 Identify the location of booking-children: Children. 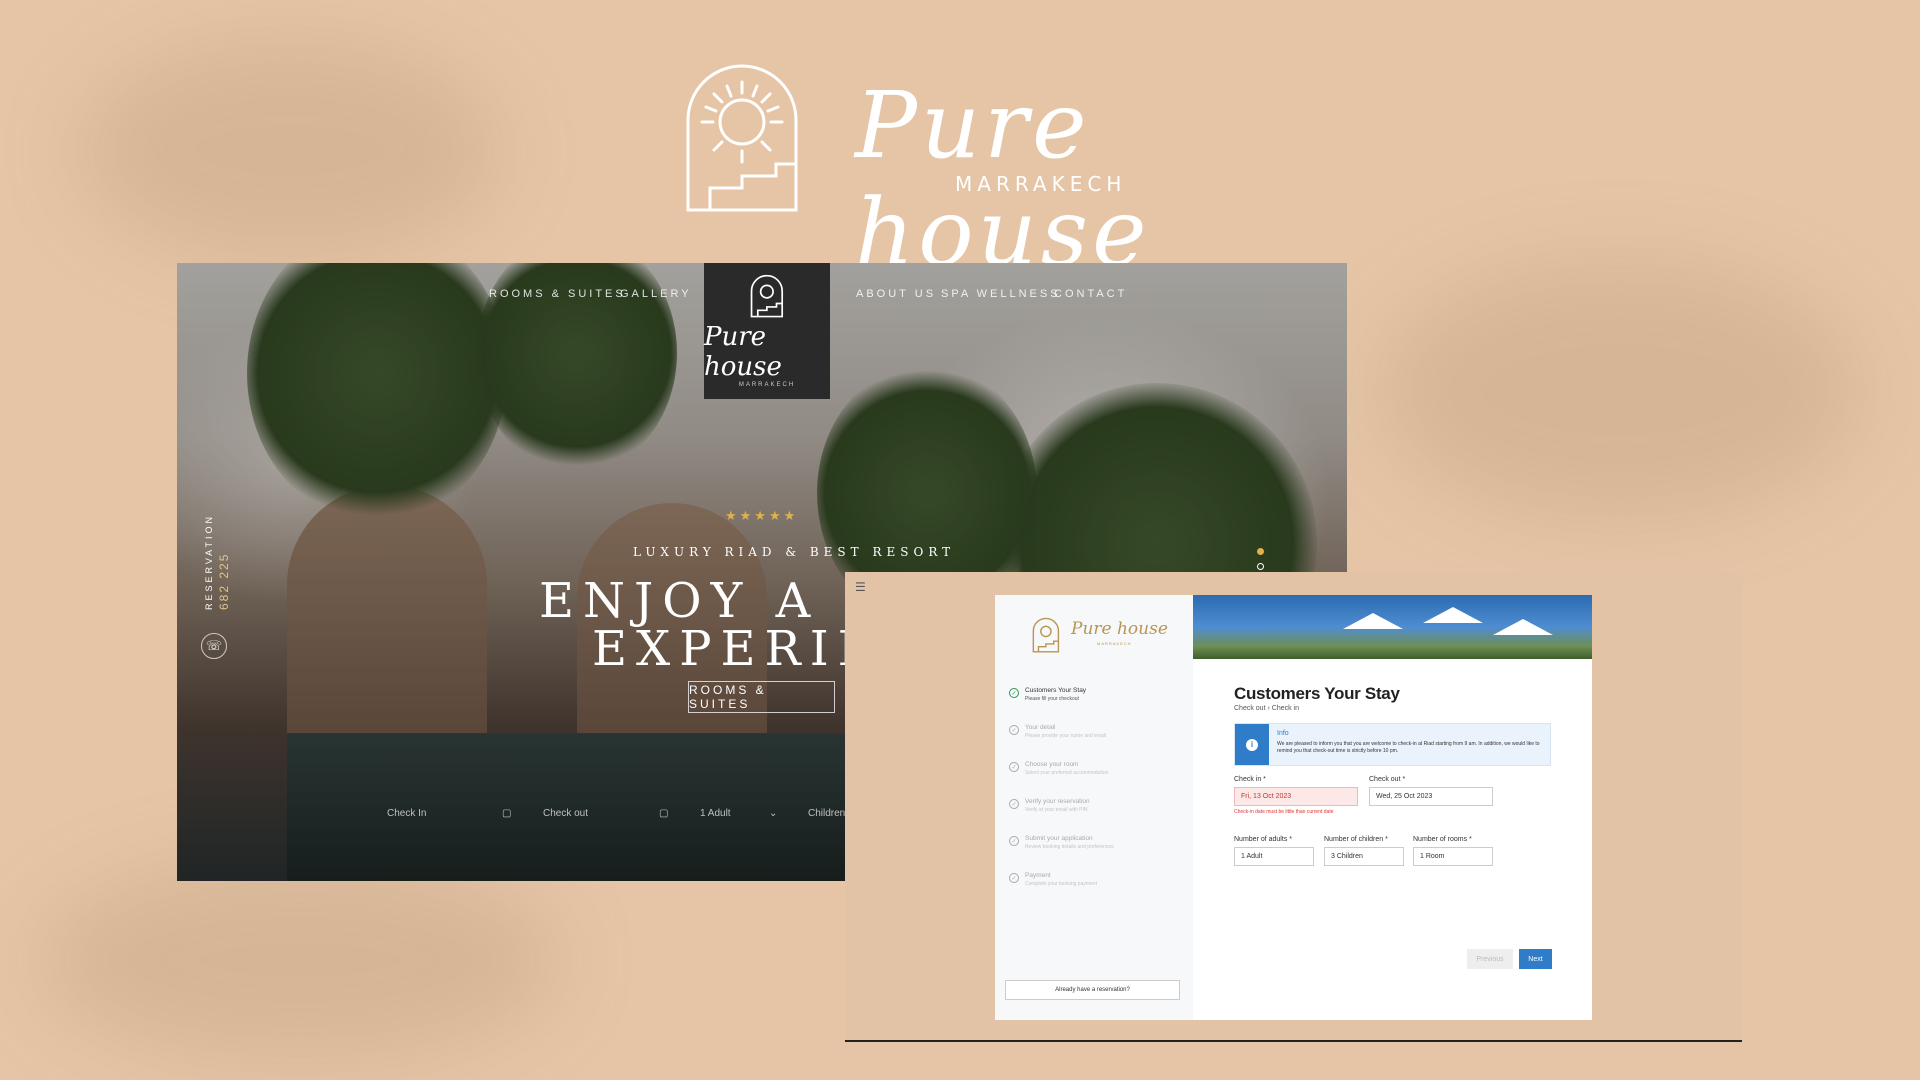
(826, 813).